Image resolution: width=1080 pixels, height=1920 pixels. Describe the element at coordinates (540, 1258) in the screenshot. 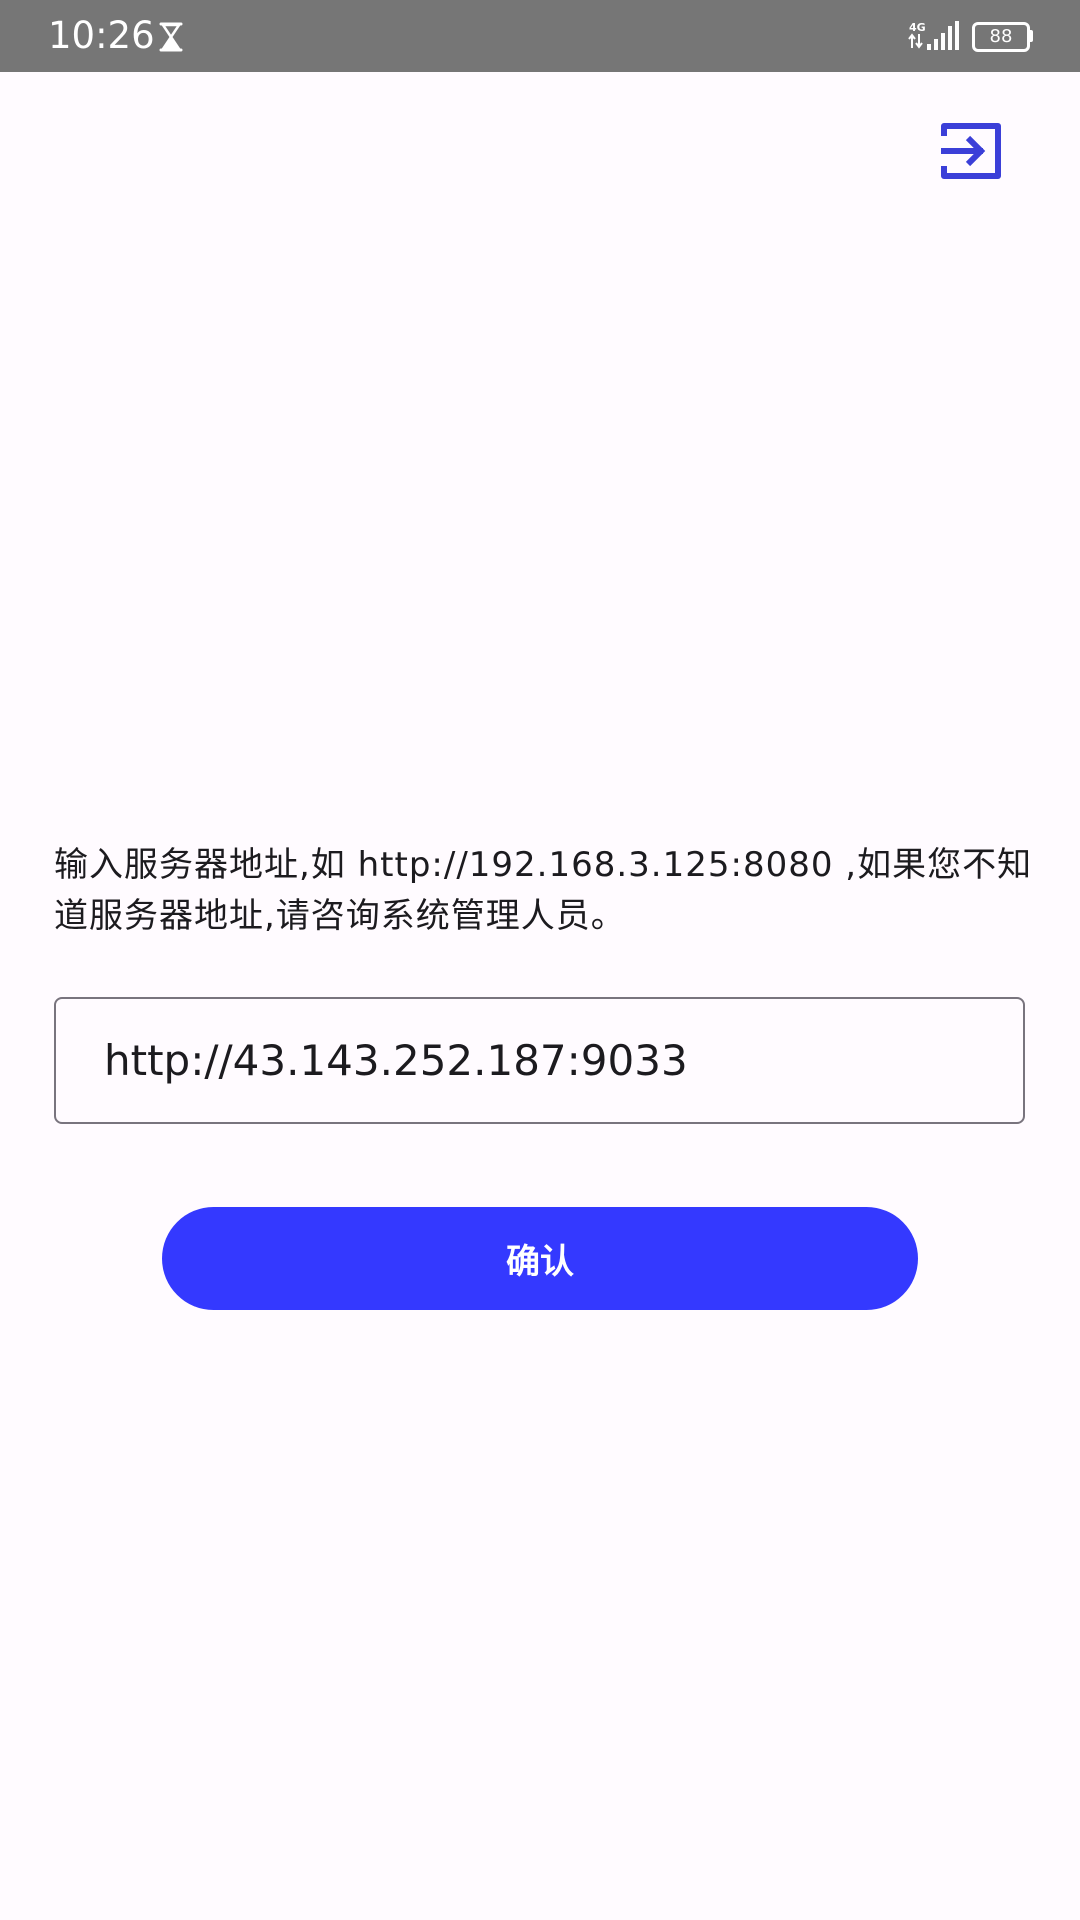

I see `confirm-button: 确认` at that location.